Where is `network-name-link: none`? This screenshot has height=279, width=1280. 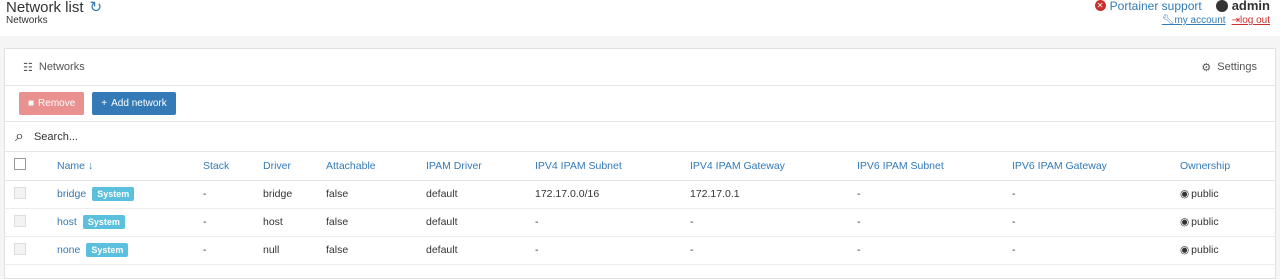
network-name-link: none is located at coordinates (68, 250).